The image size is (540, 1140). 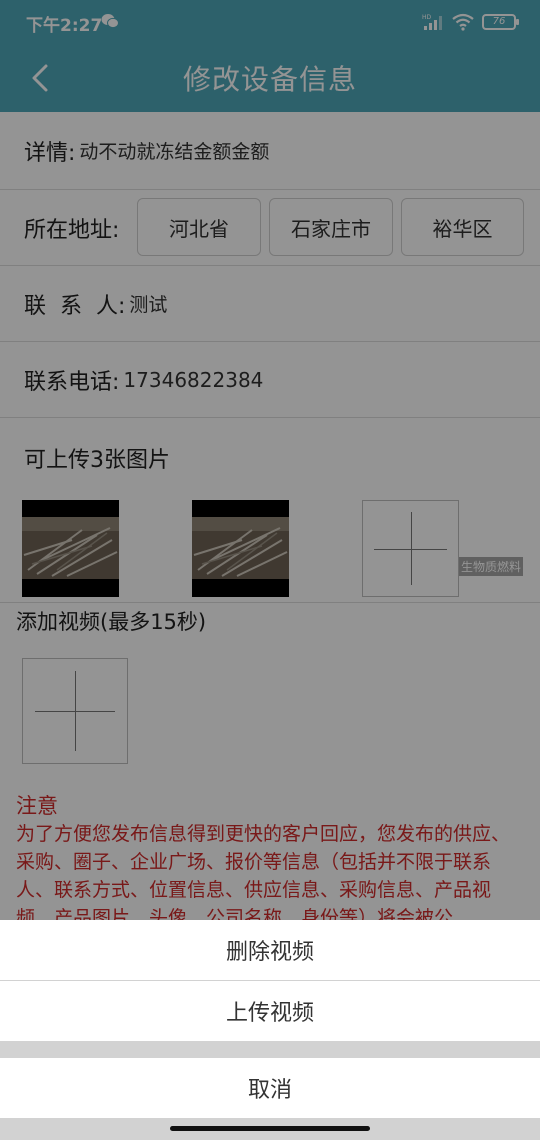 What do you see at coordinates (270, 1128) in the screenshot?
I see `home-indicator` at bounding box center [270, 1128].